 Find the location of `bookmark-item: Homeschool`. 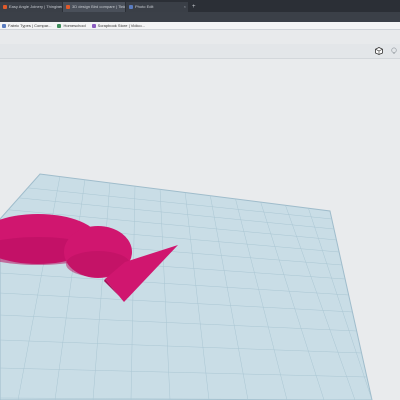

bookmark-item: Homeschool is located at coordinates (71, 25).